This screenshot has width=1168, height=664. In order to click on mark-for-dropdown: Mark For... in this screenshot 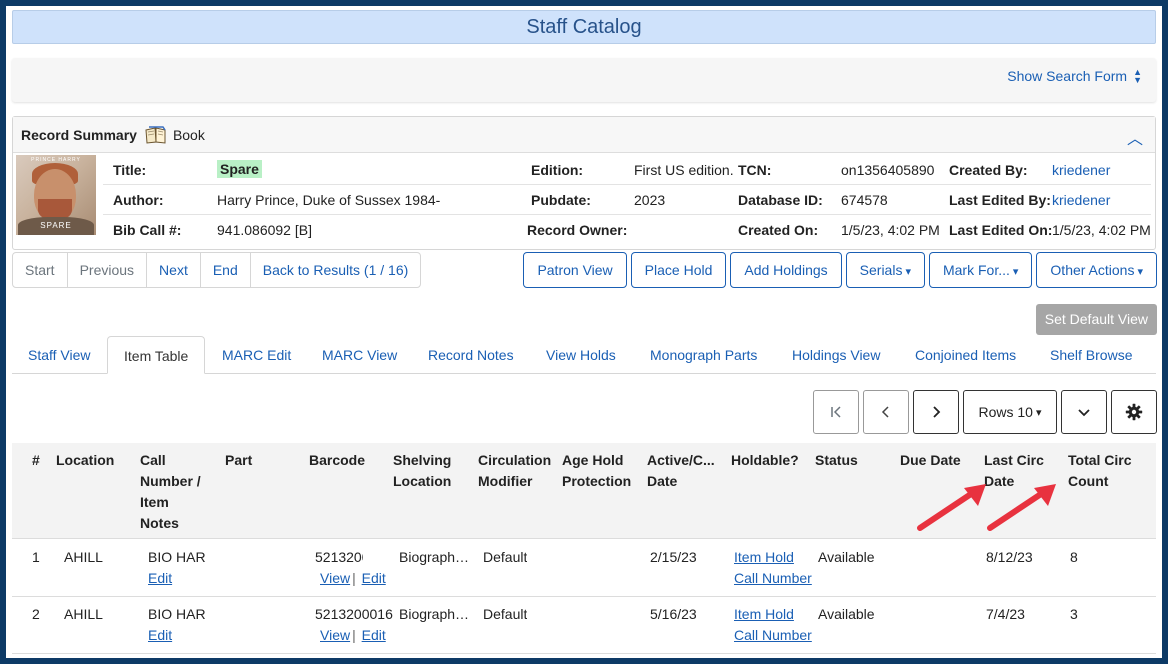, I will do `click(980, 270)`.